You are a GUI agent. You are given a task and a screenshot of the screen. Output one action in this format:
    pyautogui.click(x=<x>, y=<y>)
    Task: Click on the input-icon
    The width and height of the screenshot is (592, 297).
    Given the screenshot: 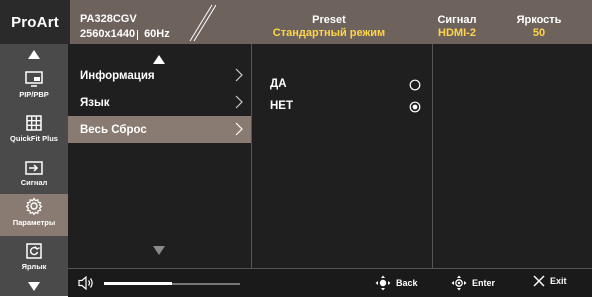 What is the action you would take?
    pyautogui.click(x=34, y=165)
    